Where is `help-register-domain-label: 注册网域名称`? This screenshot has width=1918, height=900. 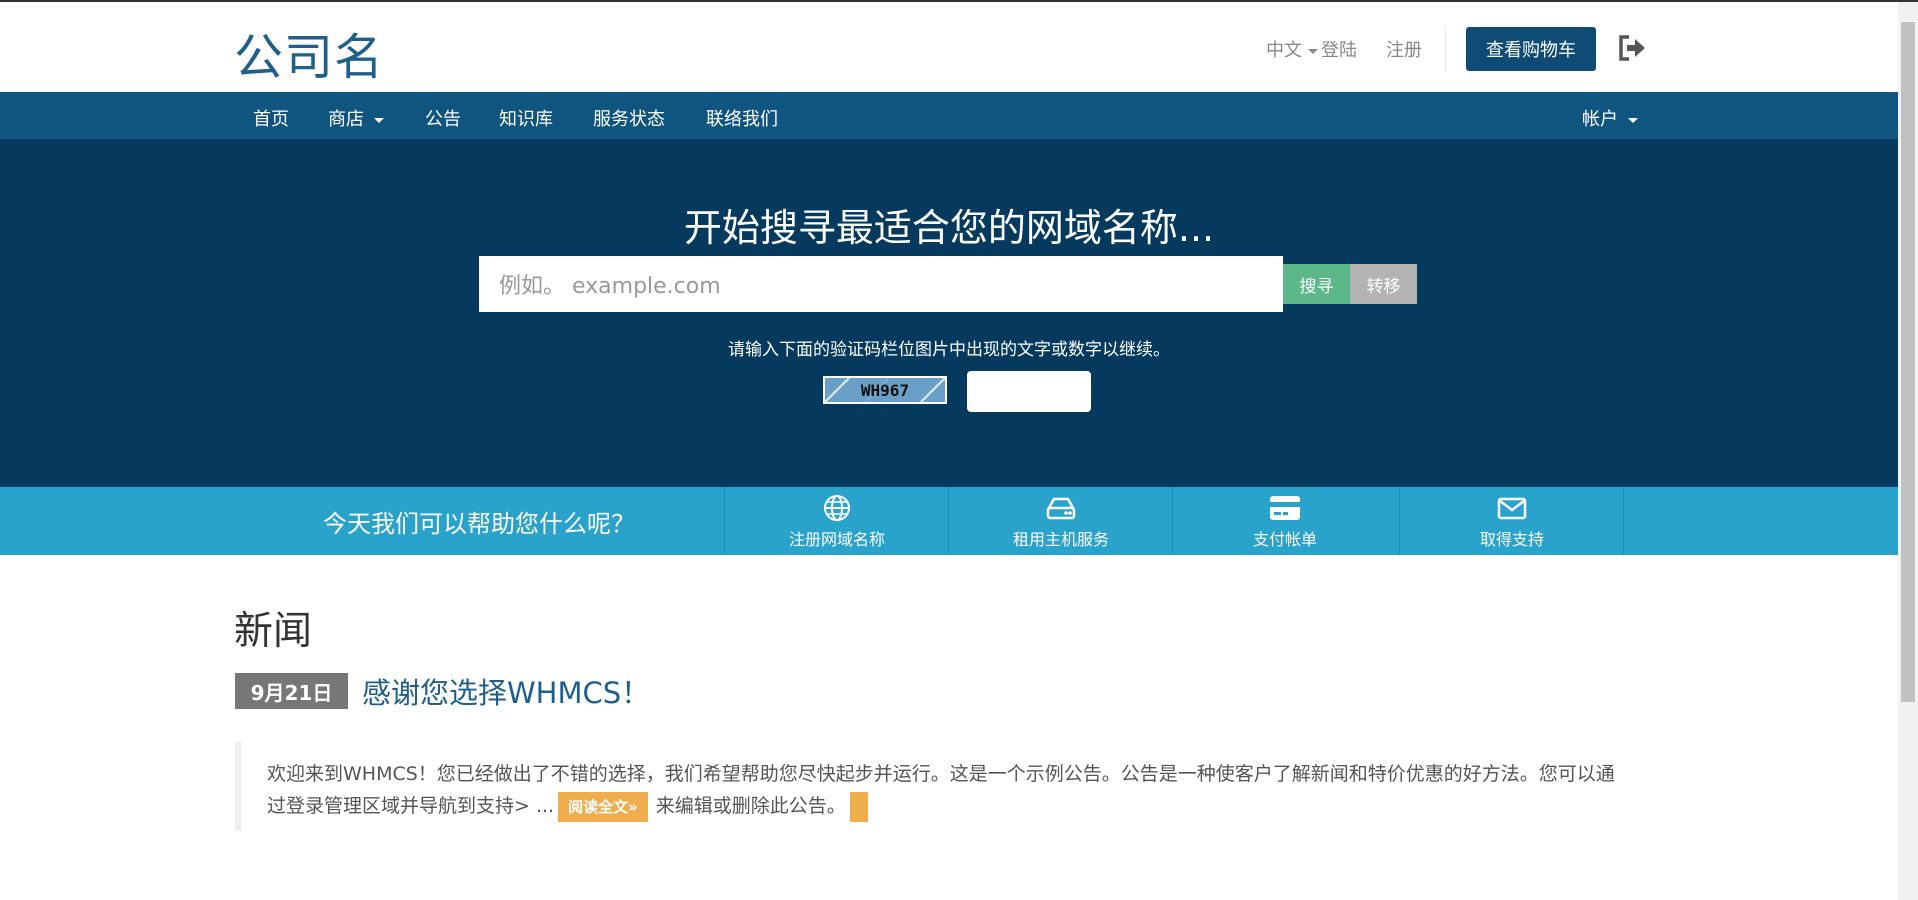
help-register-domain-label: 注册网域名称 is located at coordinates (836, 539).